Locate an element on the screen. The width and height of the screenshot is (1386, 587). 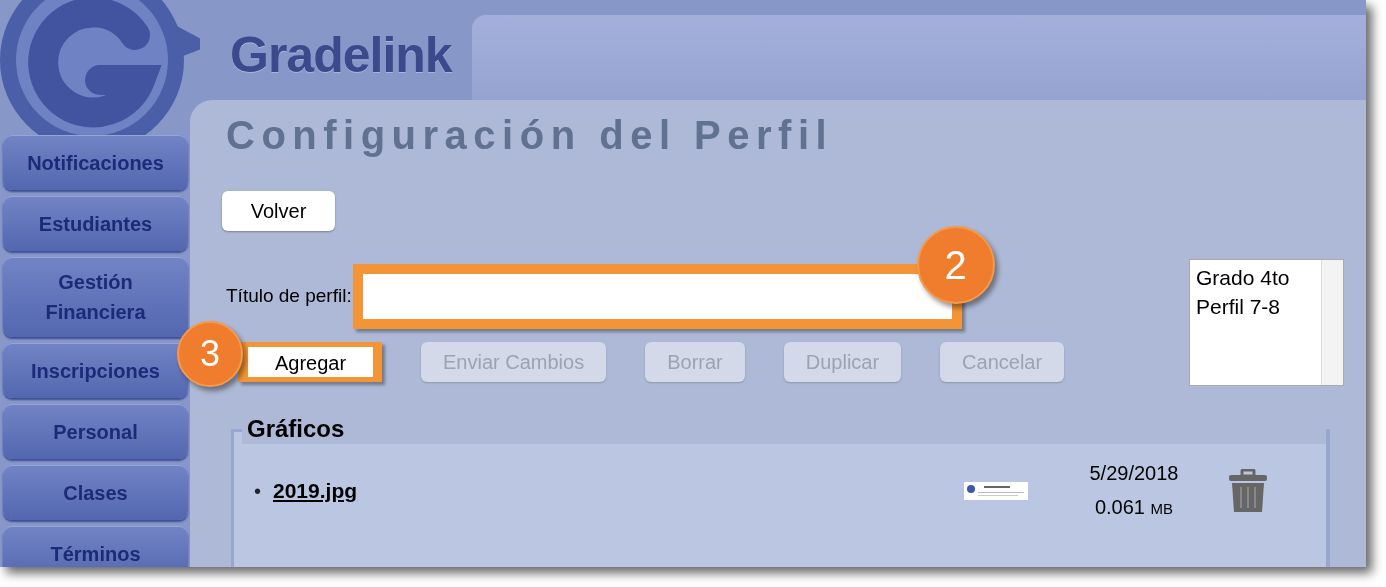
file-date: 5/29/2018 is located at coordinates (1134, 473).